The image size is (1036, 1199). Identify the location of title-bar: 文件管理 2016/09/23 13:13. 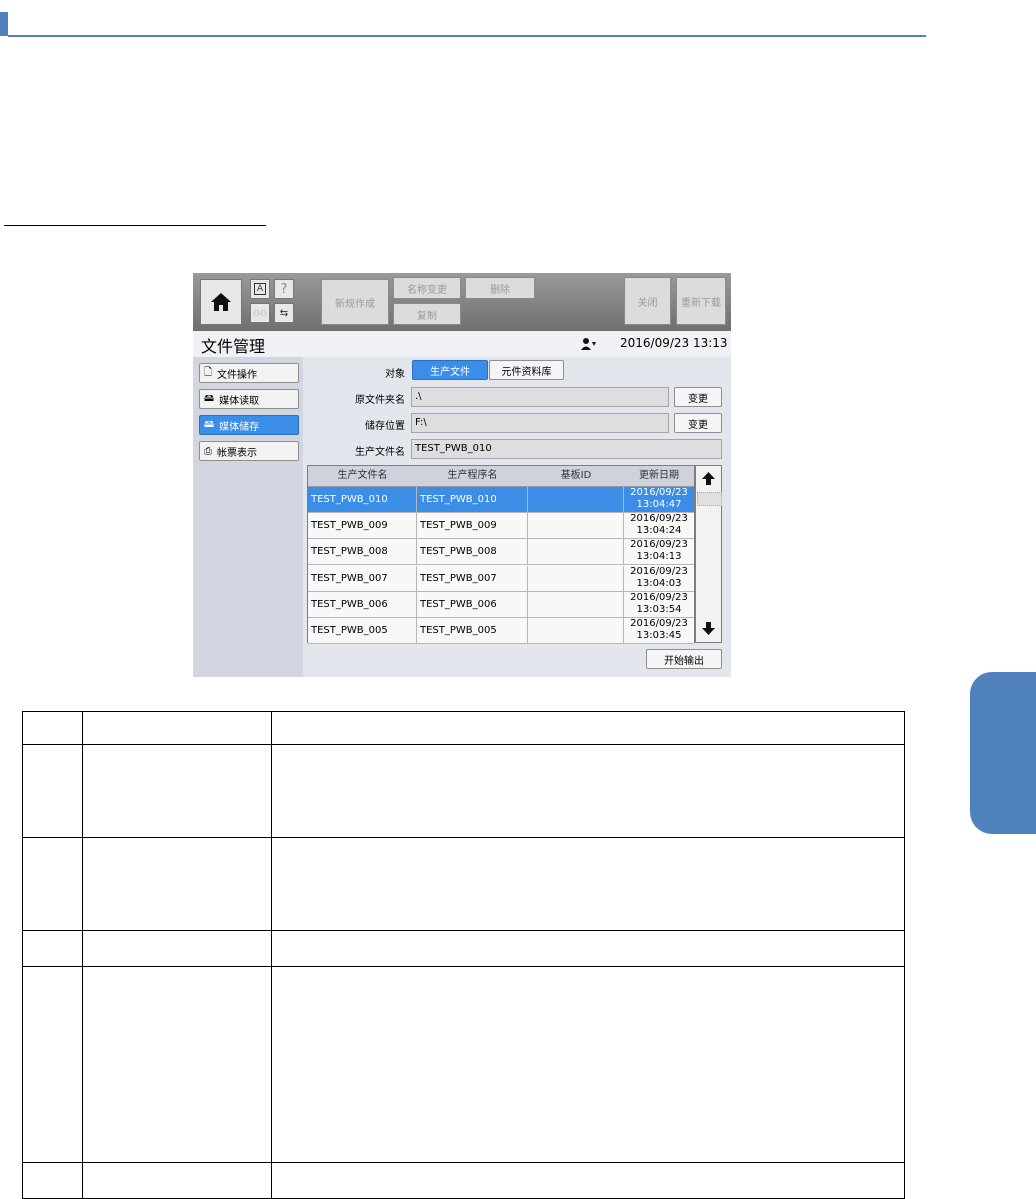
(462, 344).